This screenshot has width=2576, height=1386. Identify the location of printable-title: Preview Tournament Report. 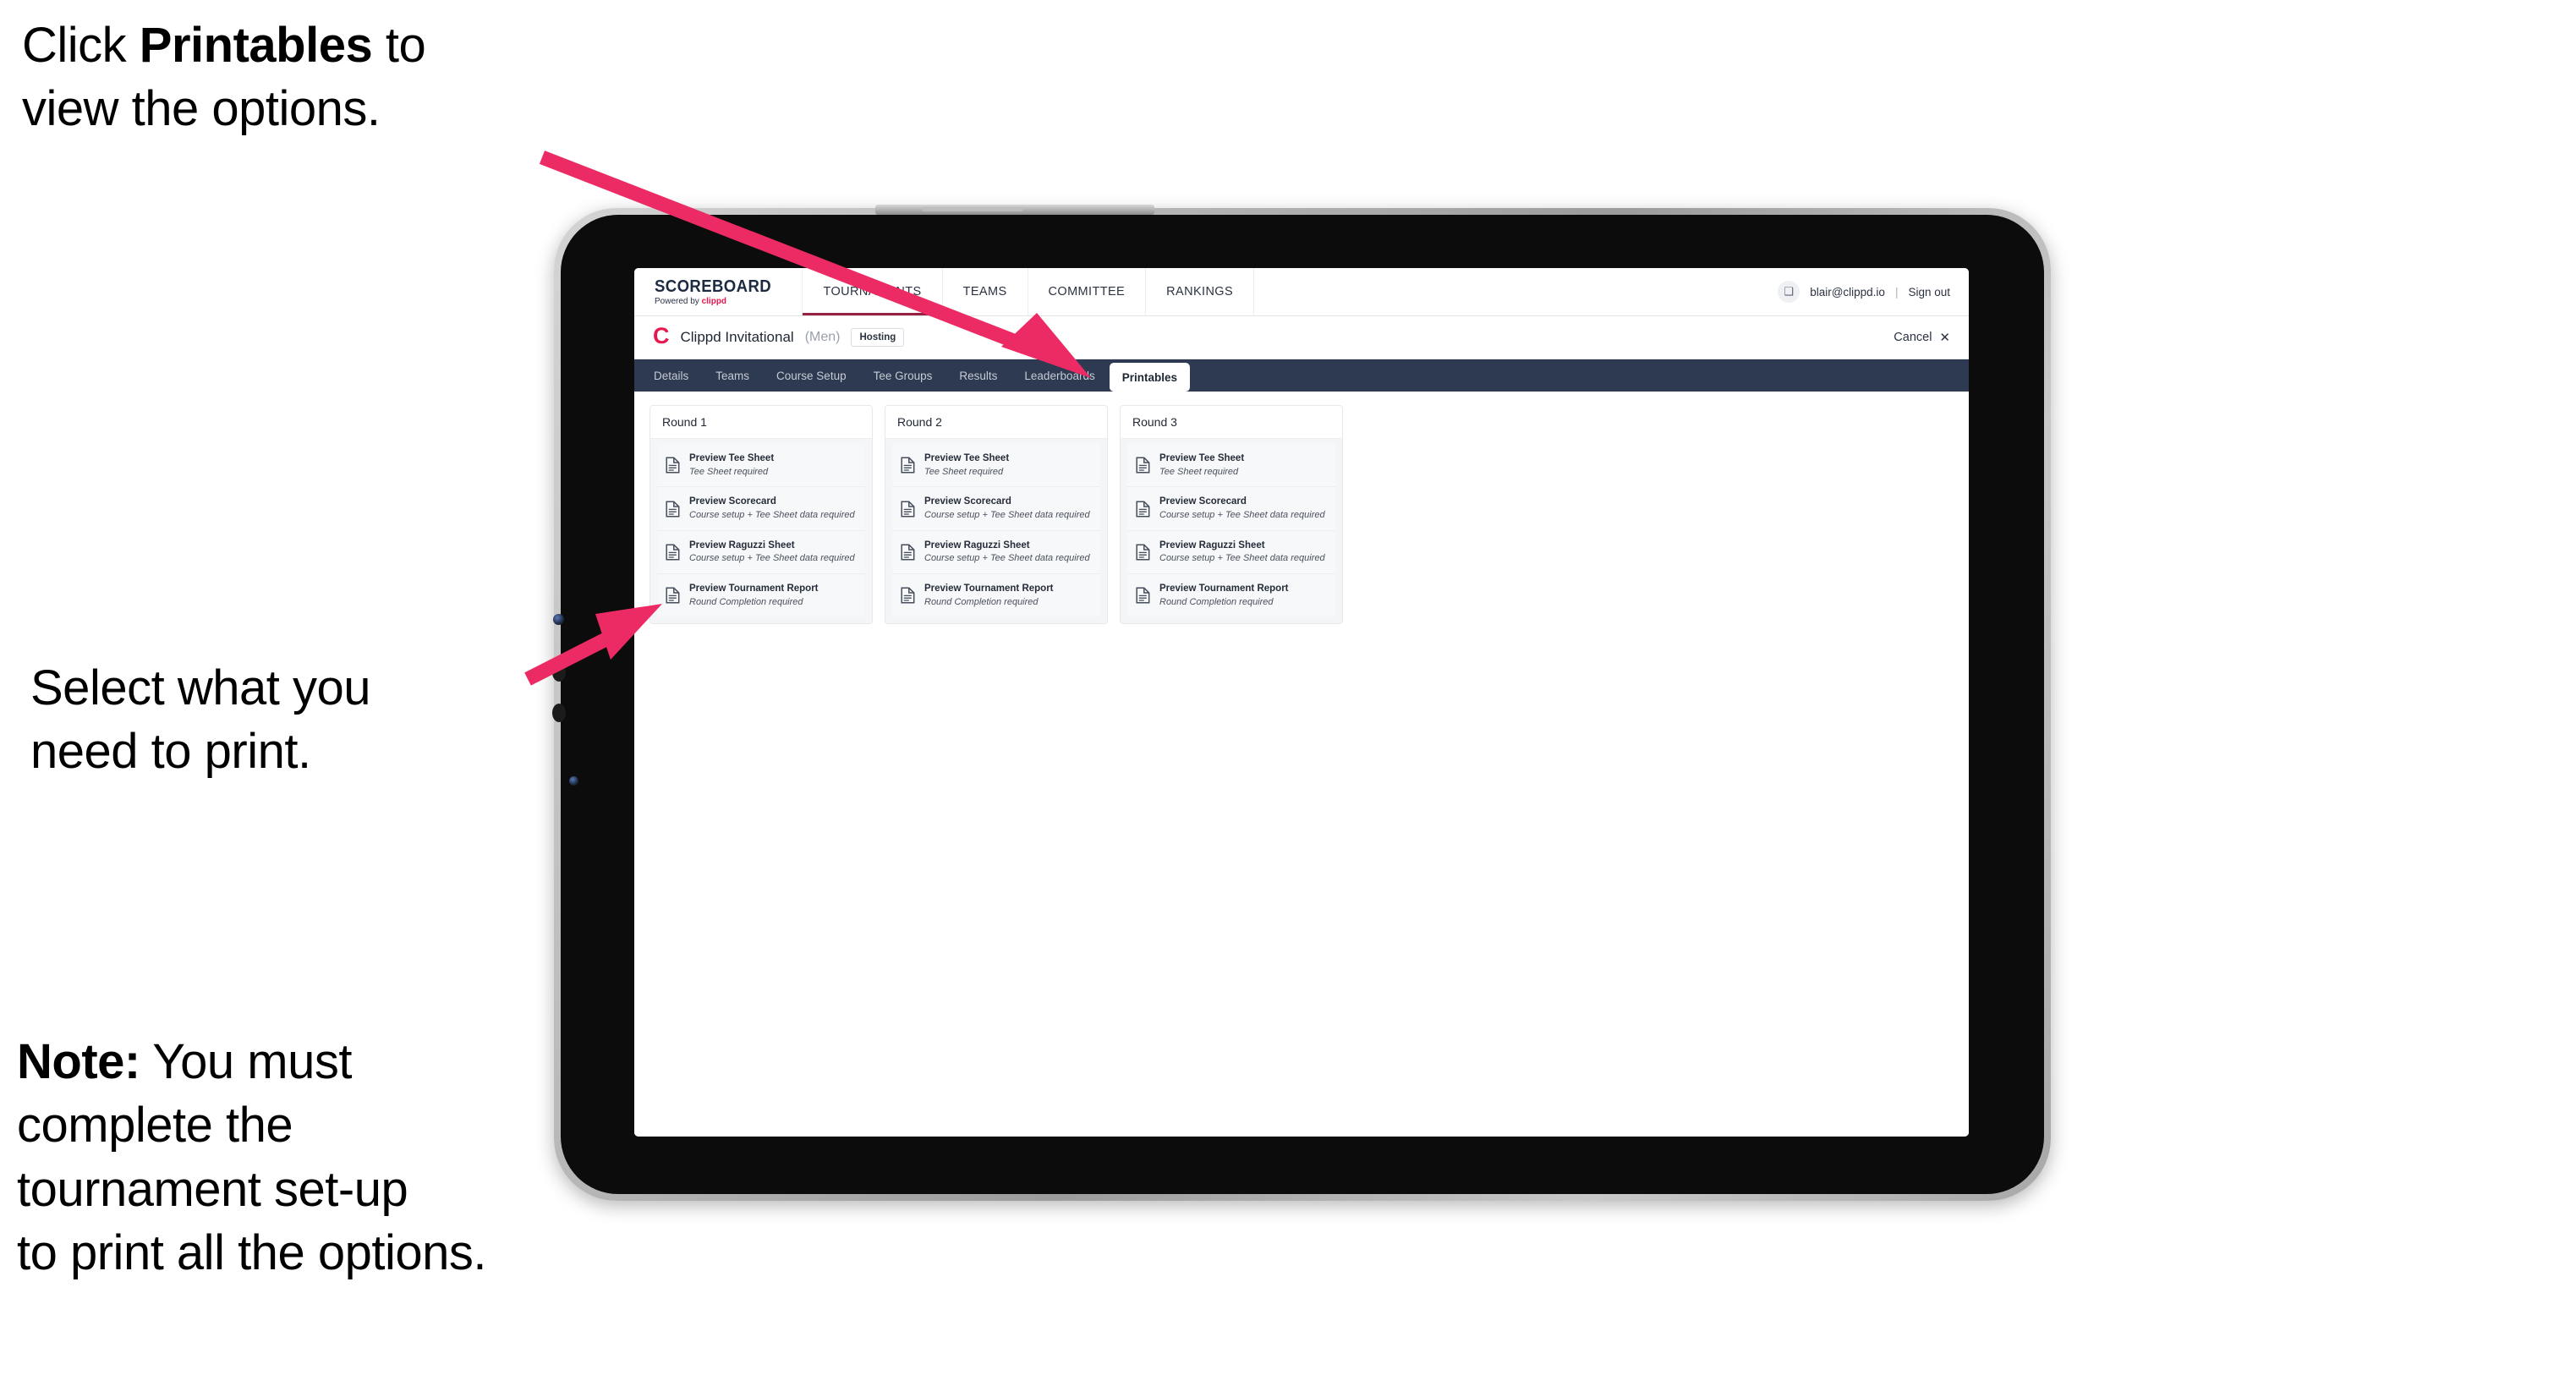
(754, 588).